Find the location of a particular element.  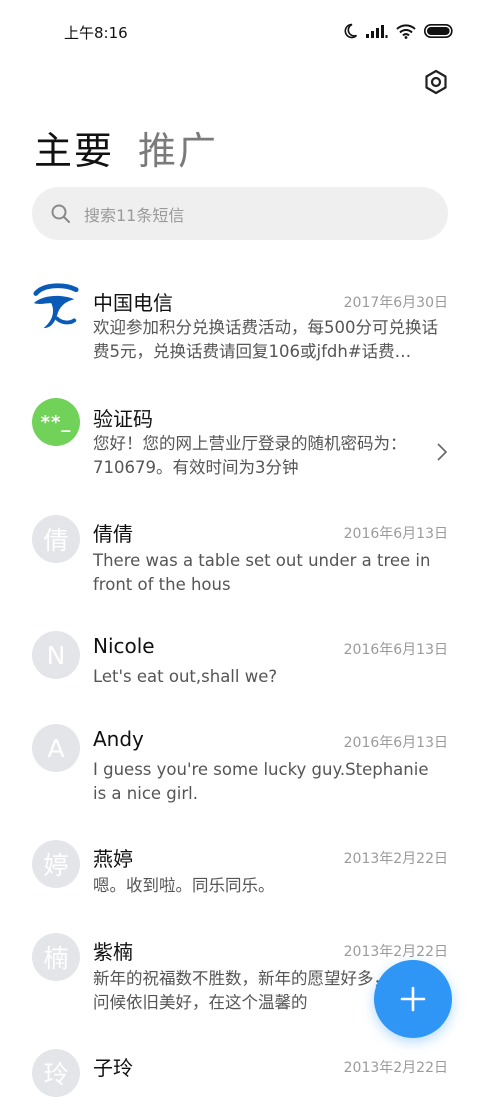

avatar: **_ is located at coordinates (56, 422).